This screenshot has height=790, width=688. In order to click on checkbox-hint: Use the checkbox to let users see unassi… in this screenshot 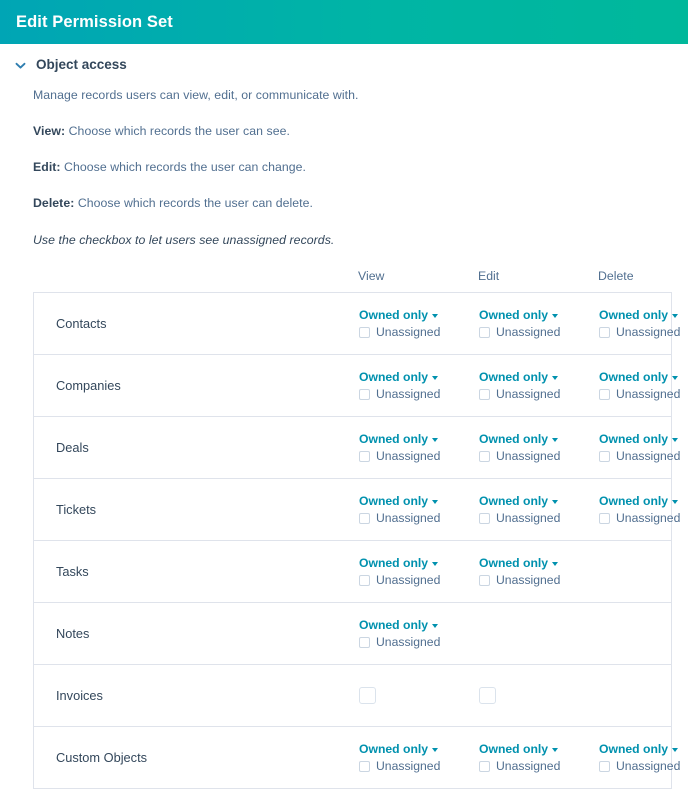, I will do `click(184, 240)`.